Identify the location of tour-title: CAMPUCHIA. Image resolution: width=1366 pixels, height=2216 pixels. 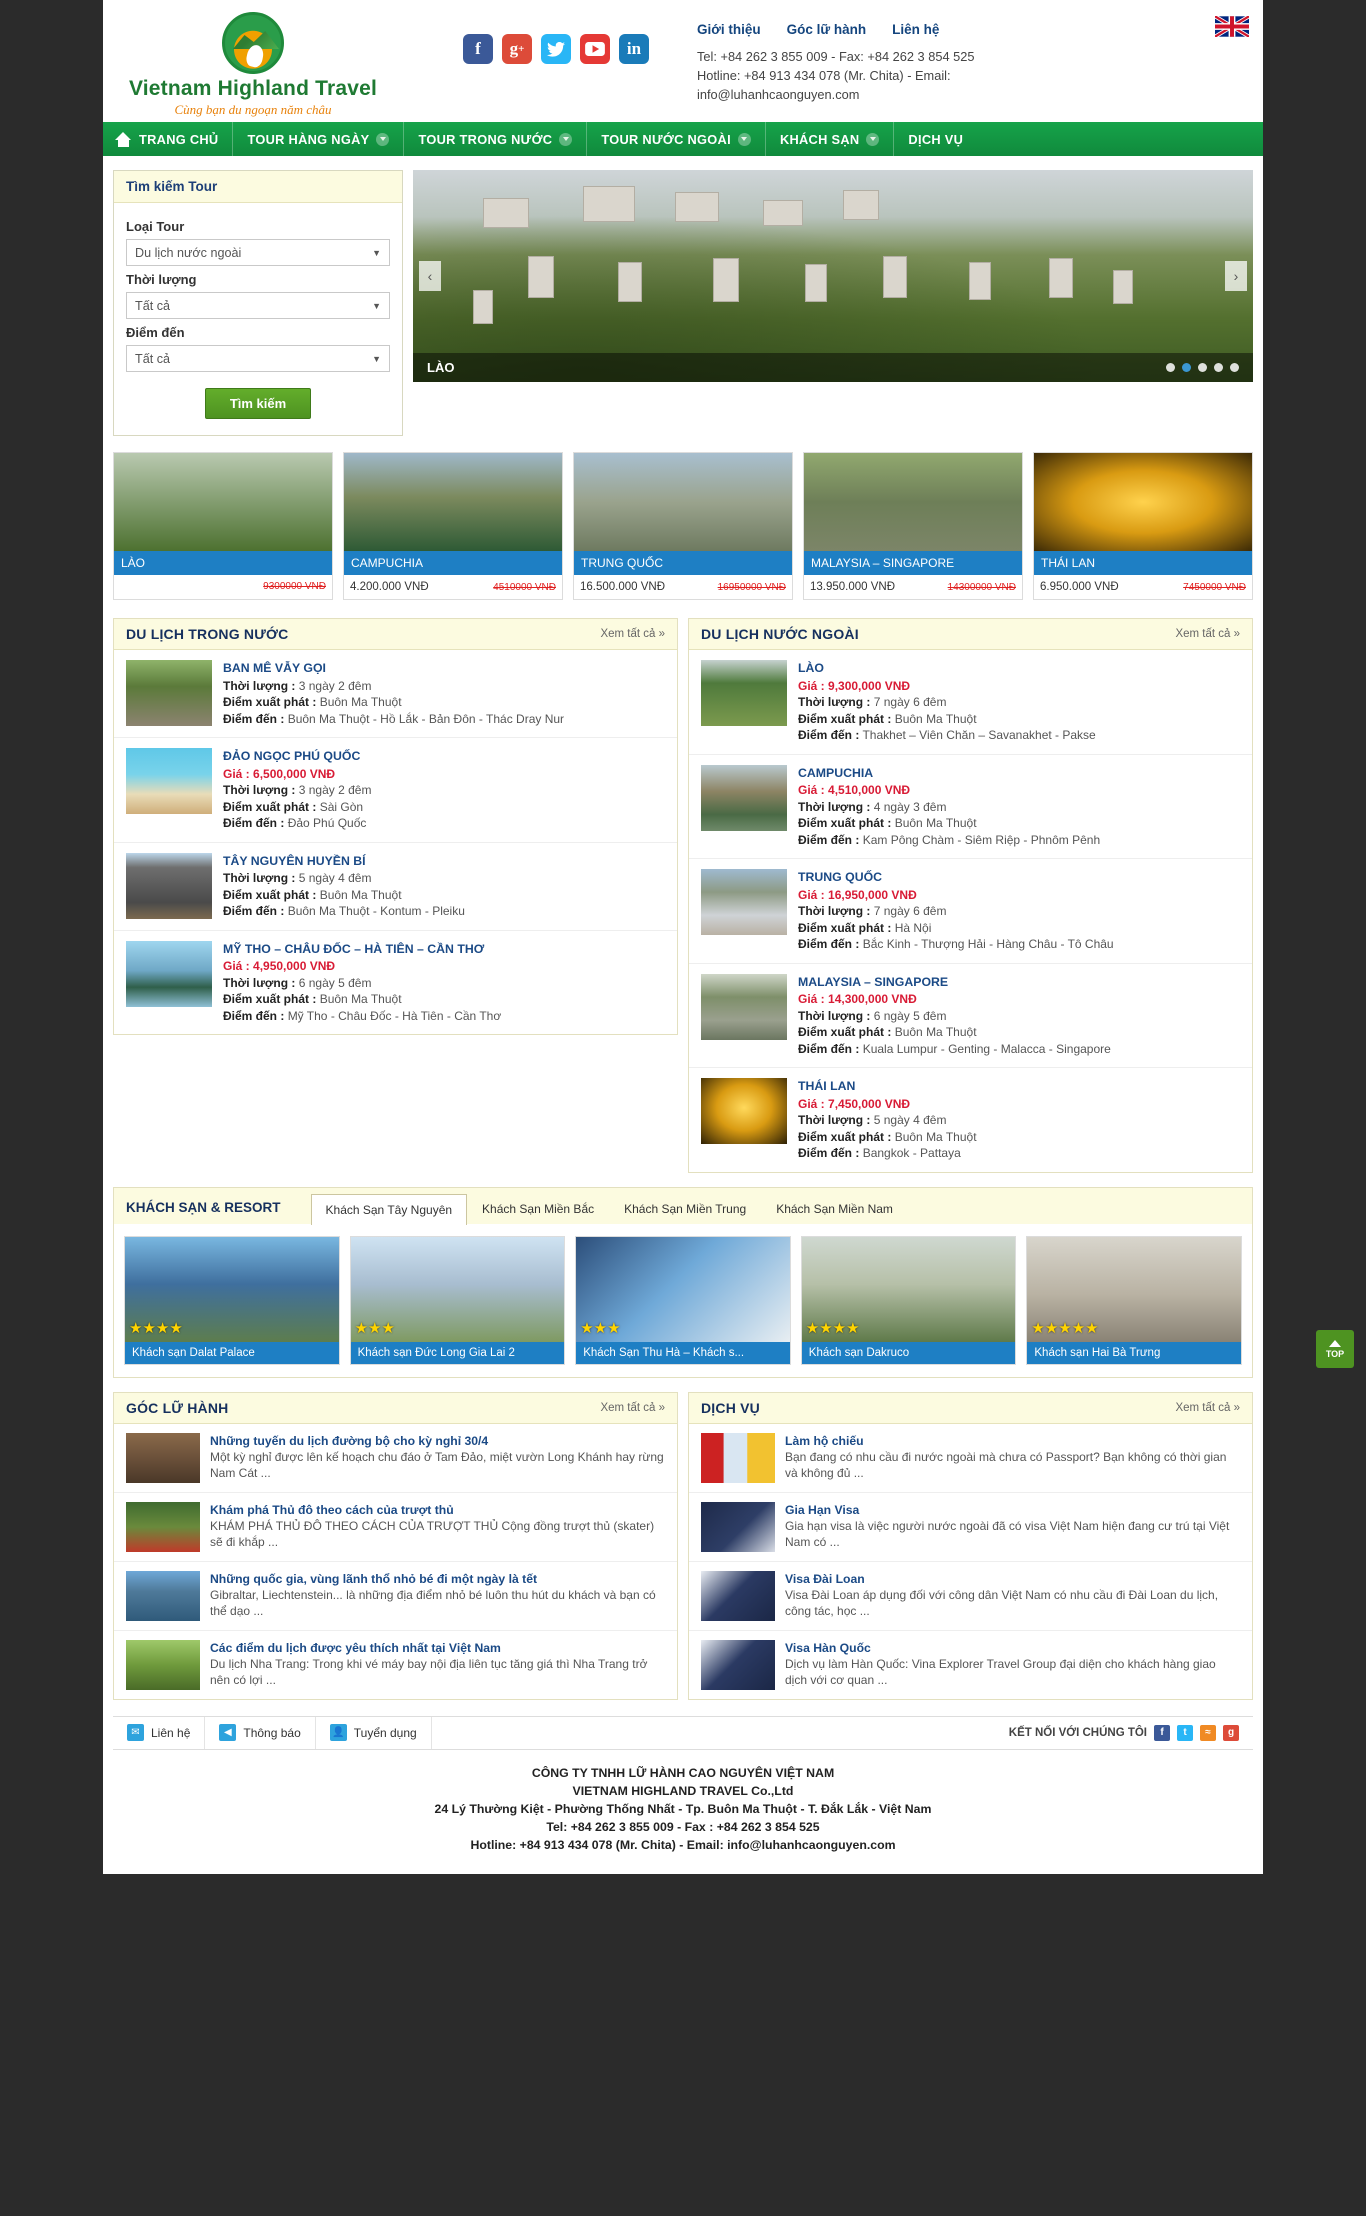
(1019, 773).